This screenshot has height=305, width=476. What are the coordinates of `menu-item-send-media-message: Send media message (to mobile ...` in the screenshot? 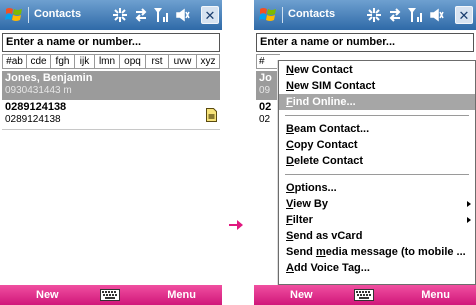 It's located at (377, 252).